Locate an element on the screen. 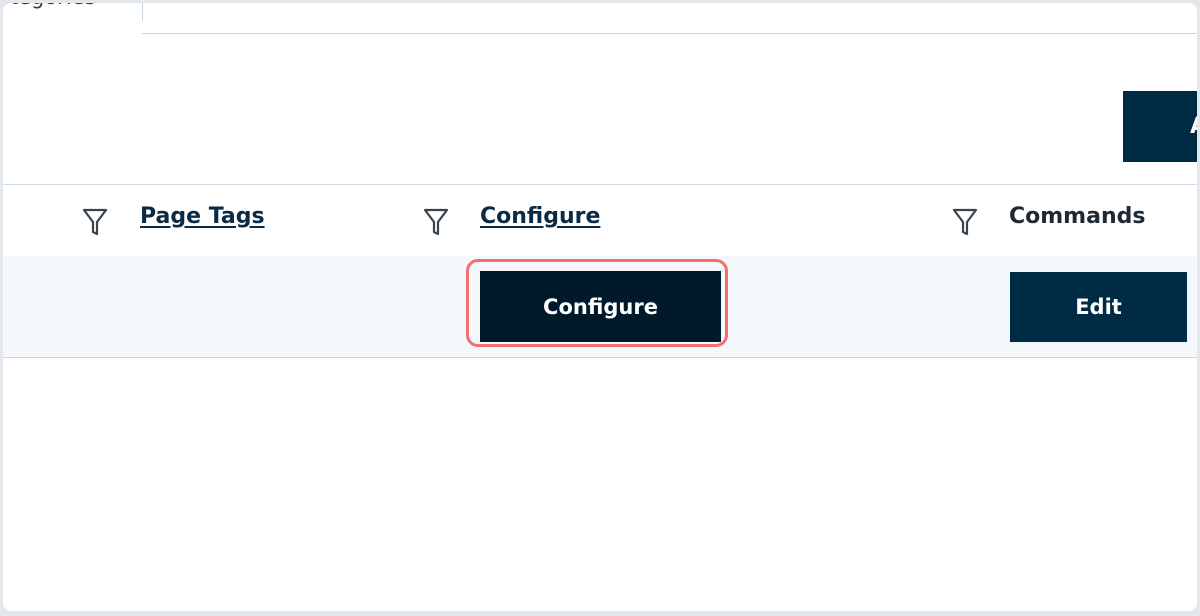 The width and height of the screenshot is (1200, 616). add-button: A is located at coordinates (1160, 126).